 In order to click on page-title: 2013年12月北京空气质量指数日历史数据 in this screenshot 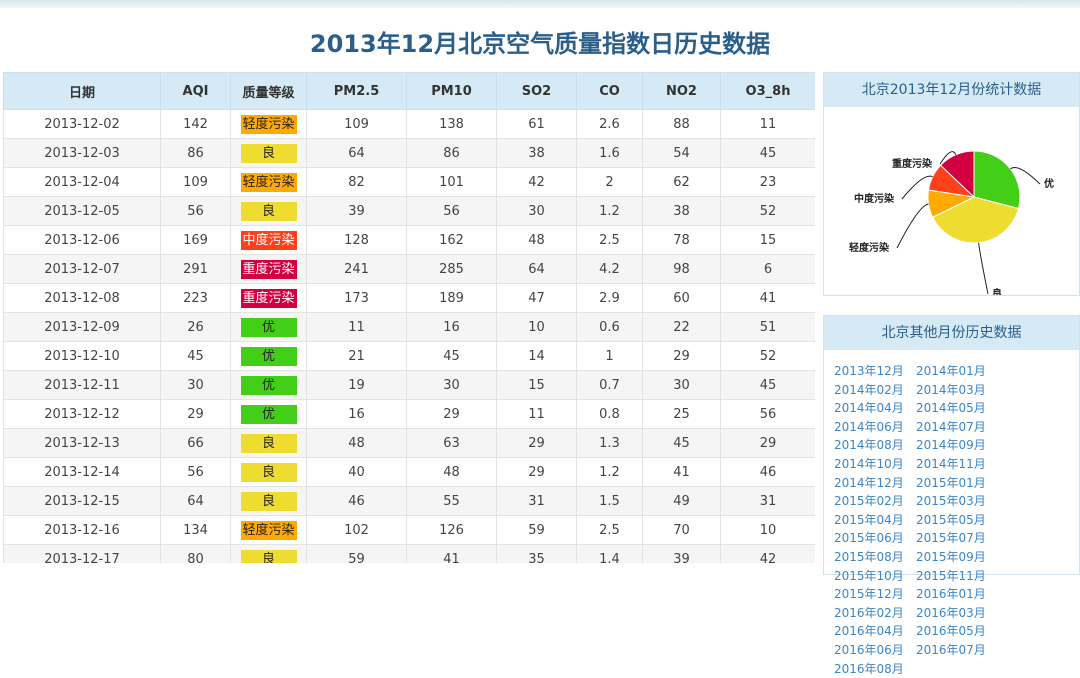, I will do `click(540, 41)`.